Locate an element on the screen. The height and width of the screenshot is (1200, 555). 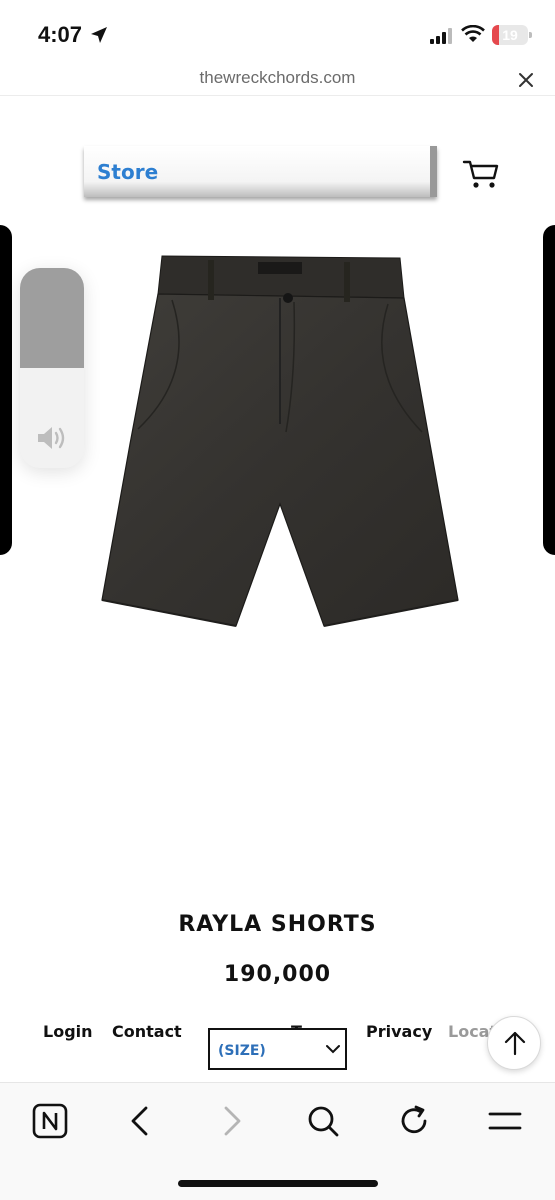
battery-icon: 19 is located at coordinates (512, 35).